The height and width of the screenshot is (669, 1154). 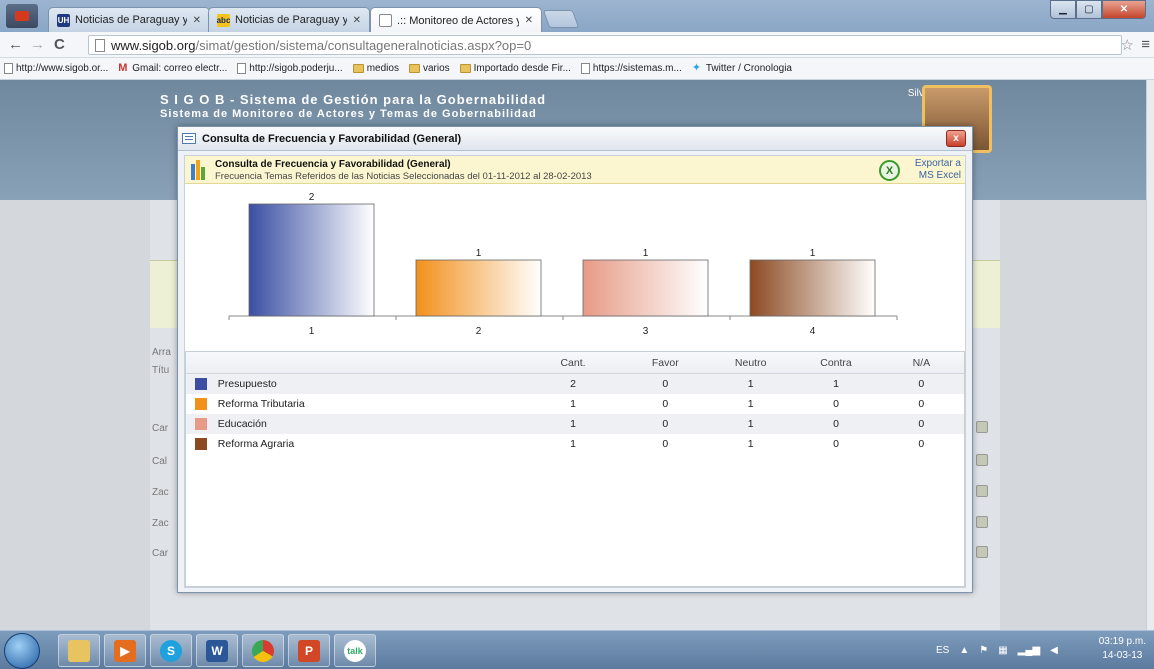 I want to click on page-scrollbar, so click(x=1150, y=355).